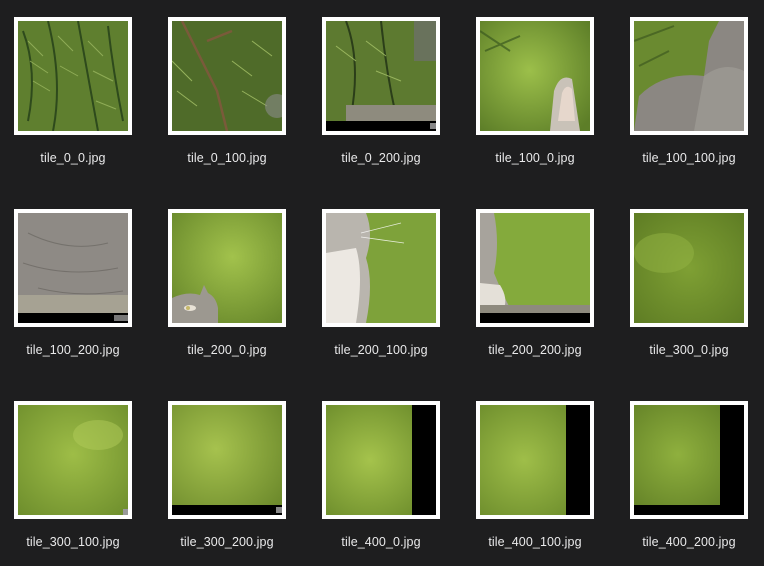 This screenshot has width=764, height=566. I want to click on file-name: tile_400_0.jpg, so click(381, 542).